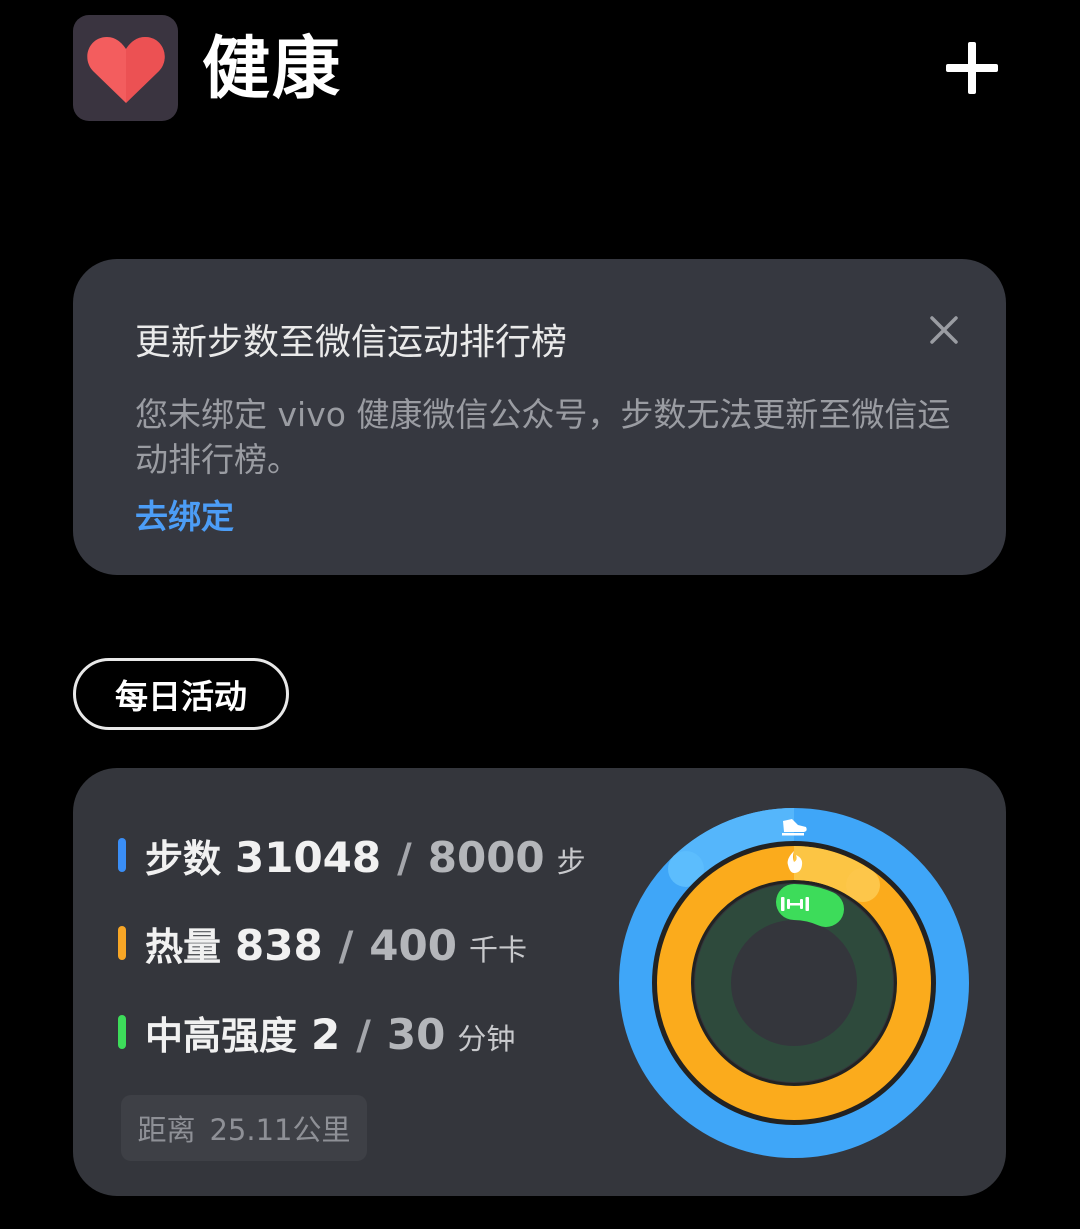 The width and height of the screenshot is (1080, 1229). Describe the element at coordinates (326, 1034) in the screenshot. I see `intensity-value: 2` at that location.